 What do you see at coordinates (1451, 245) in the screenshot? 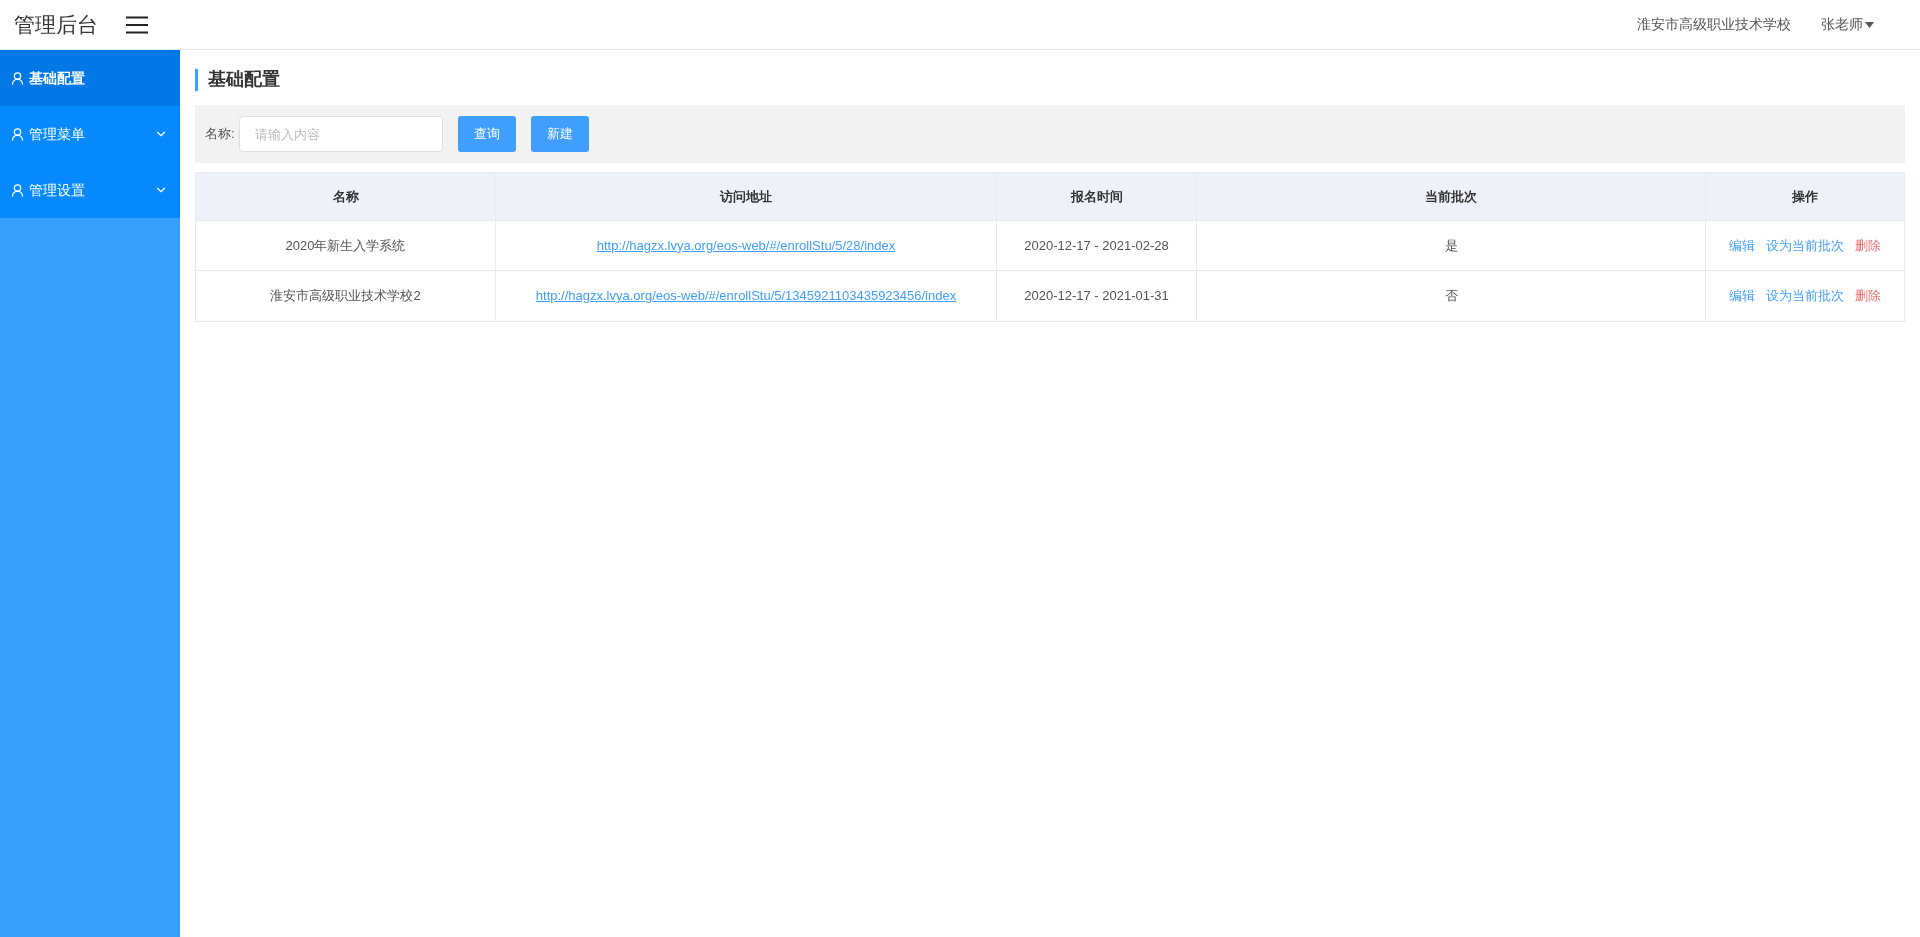
I see `table-cell: 是` at bounding box center [1451, 245].